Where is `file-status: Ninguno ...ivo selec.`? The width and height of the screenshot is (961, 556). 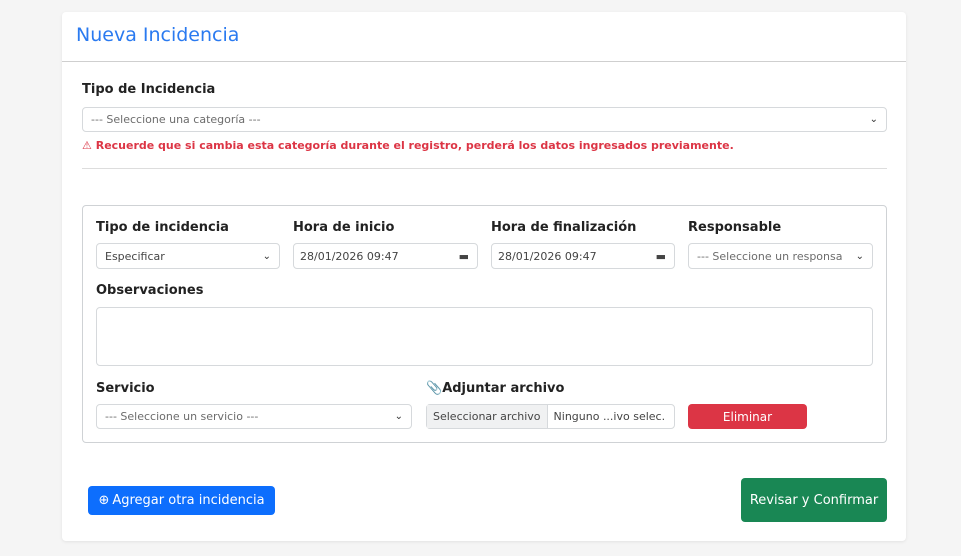
file-status: Ninguno ...ivo selec. is located at coordinates (609, 416).